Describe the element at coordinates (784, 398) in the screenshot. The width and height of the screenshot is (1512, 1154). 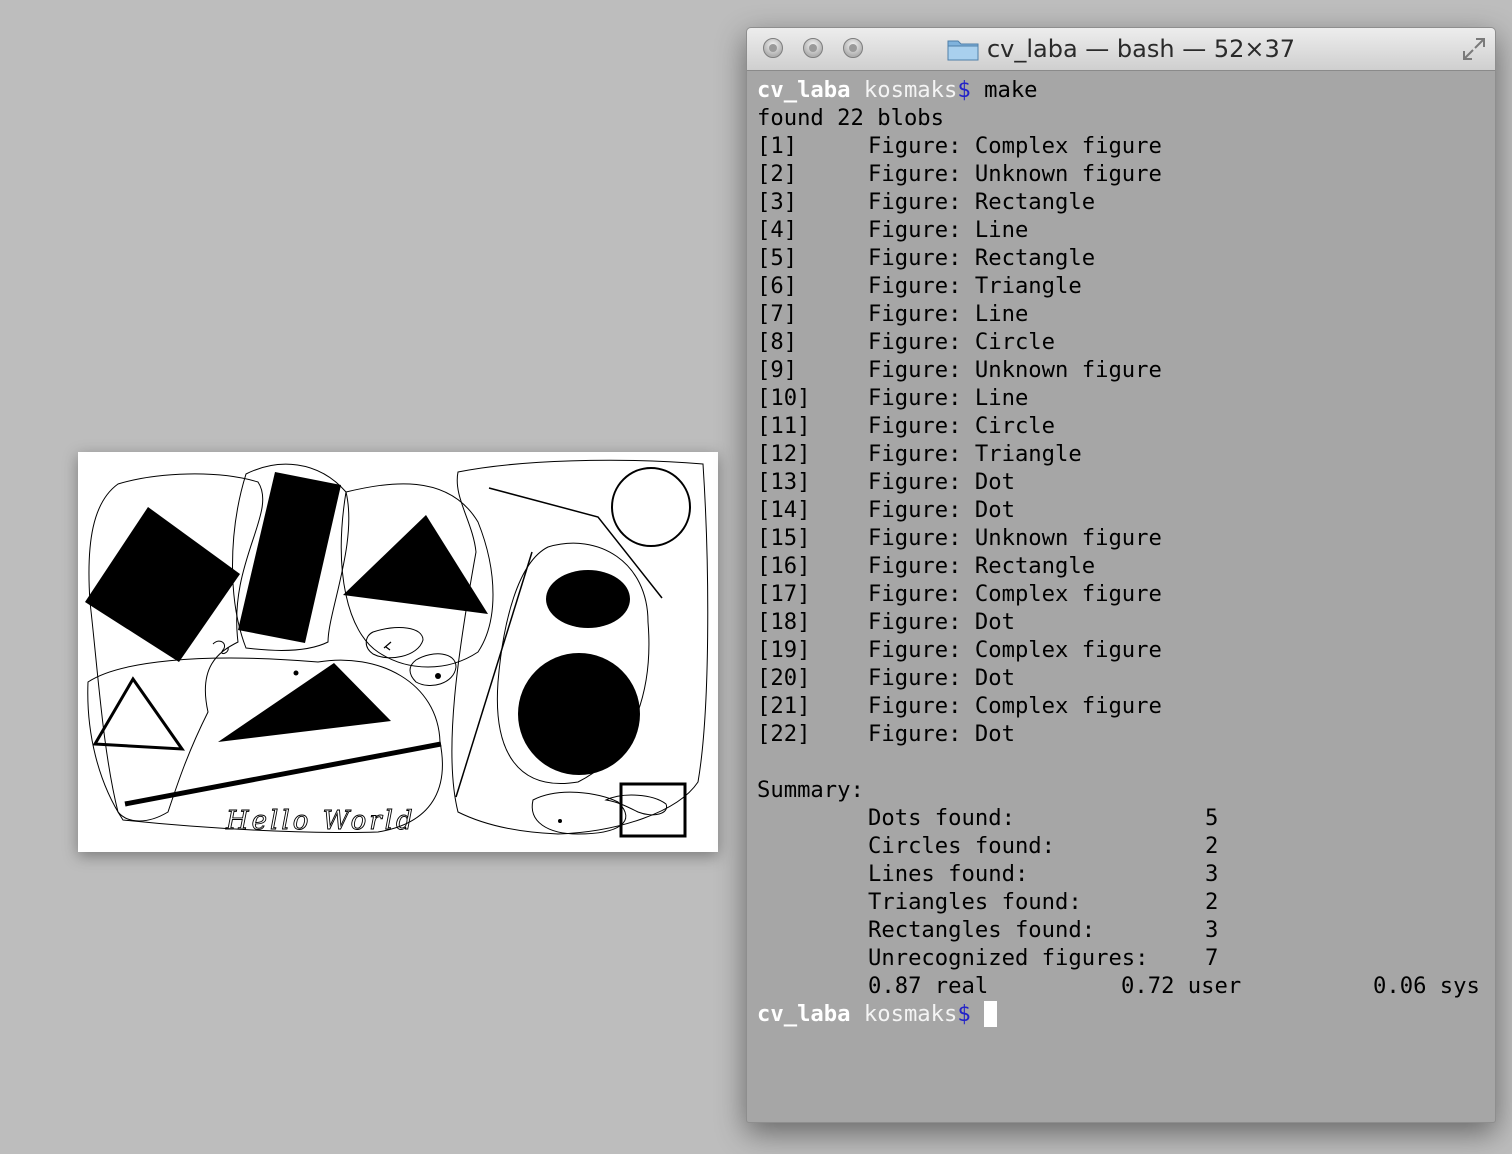
I see `figure-index: [10]` at that location.